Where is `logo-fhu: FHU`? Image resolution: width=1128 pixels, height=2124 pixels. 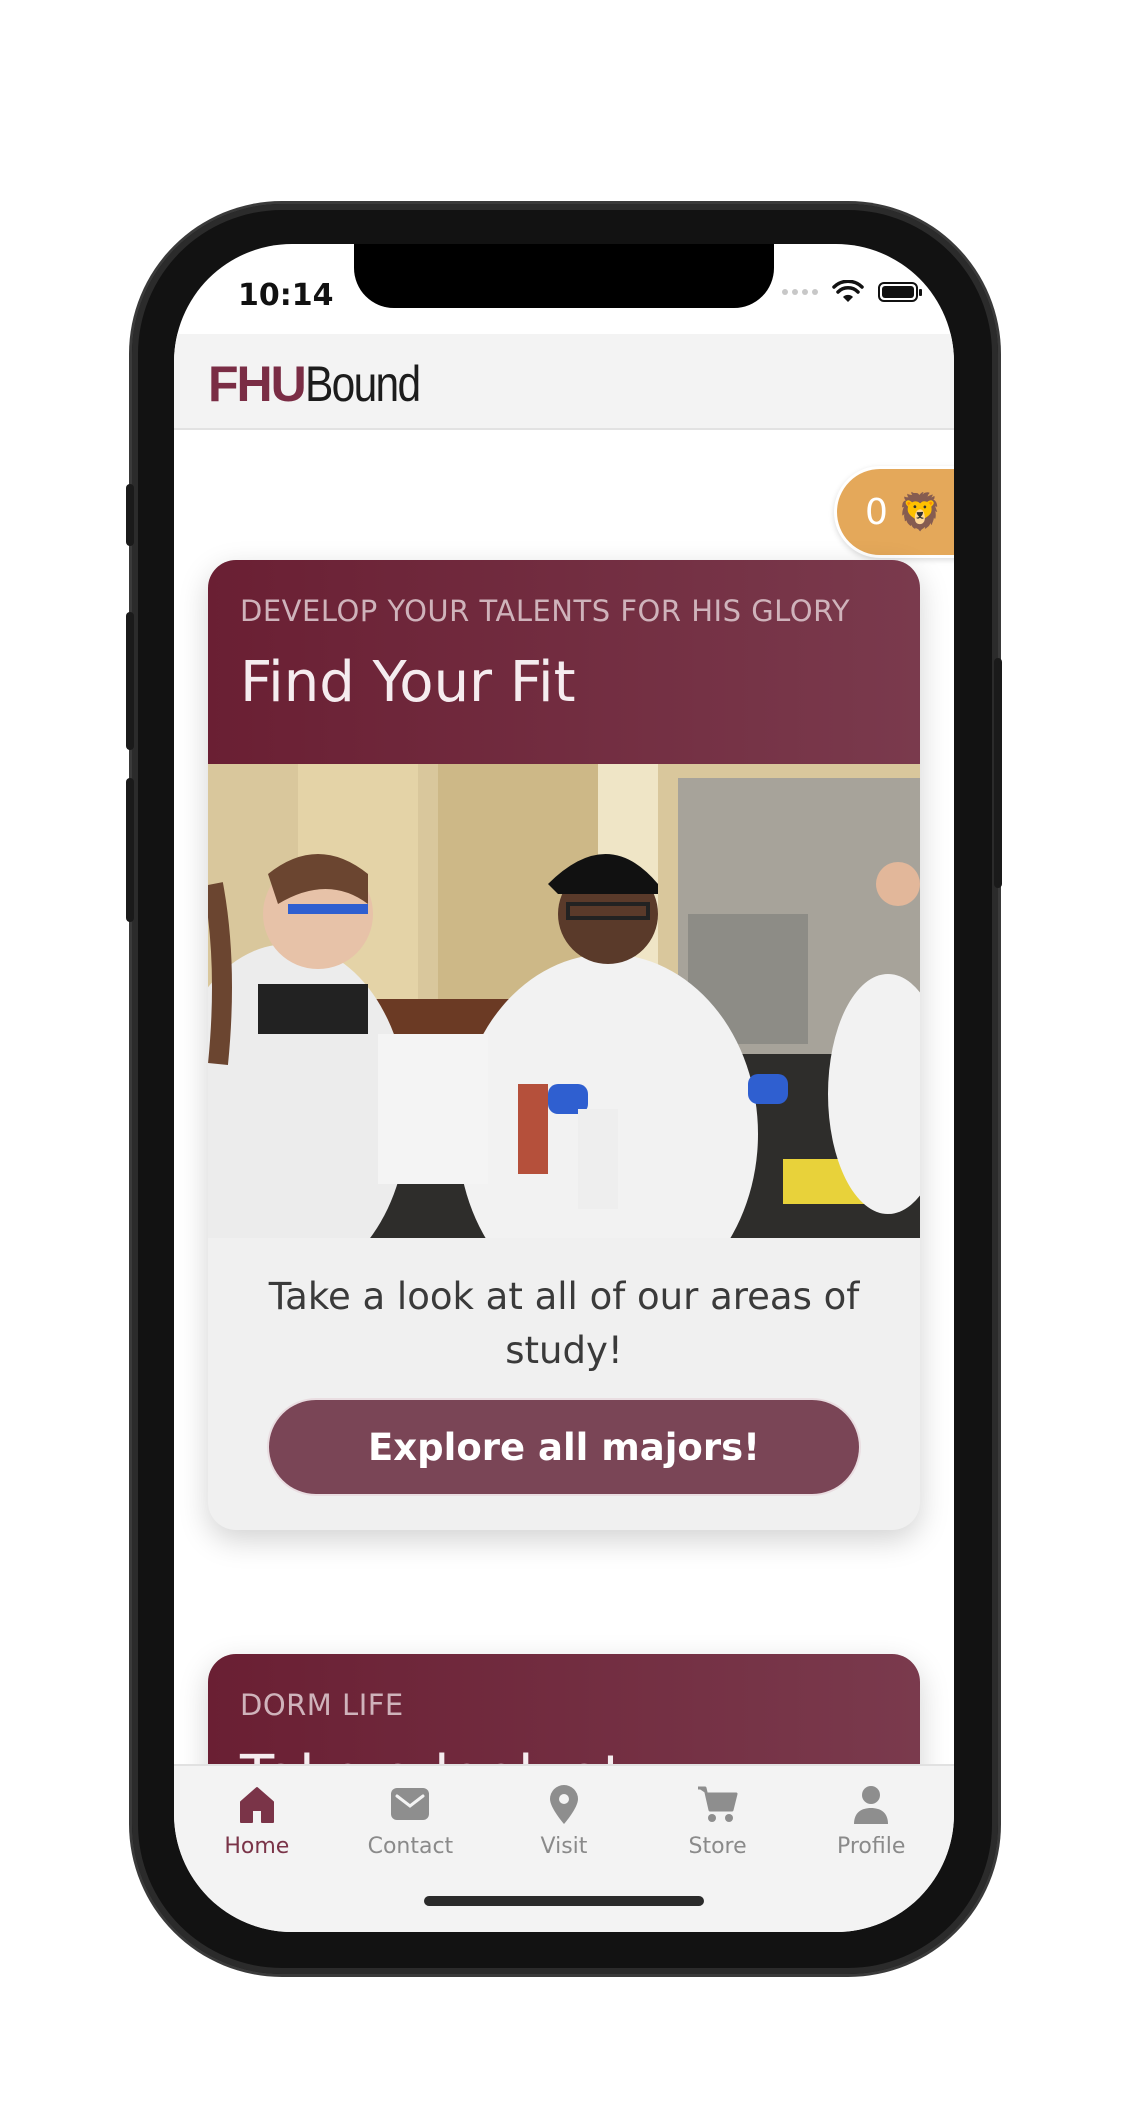 logo-fhu: FHU is located at coordinates (257, 384).